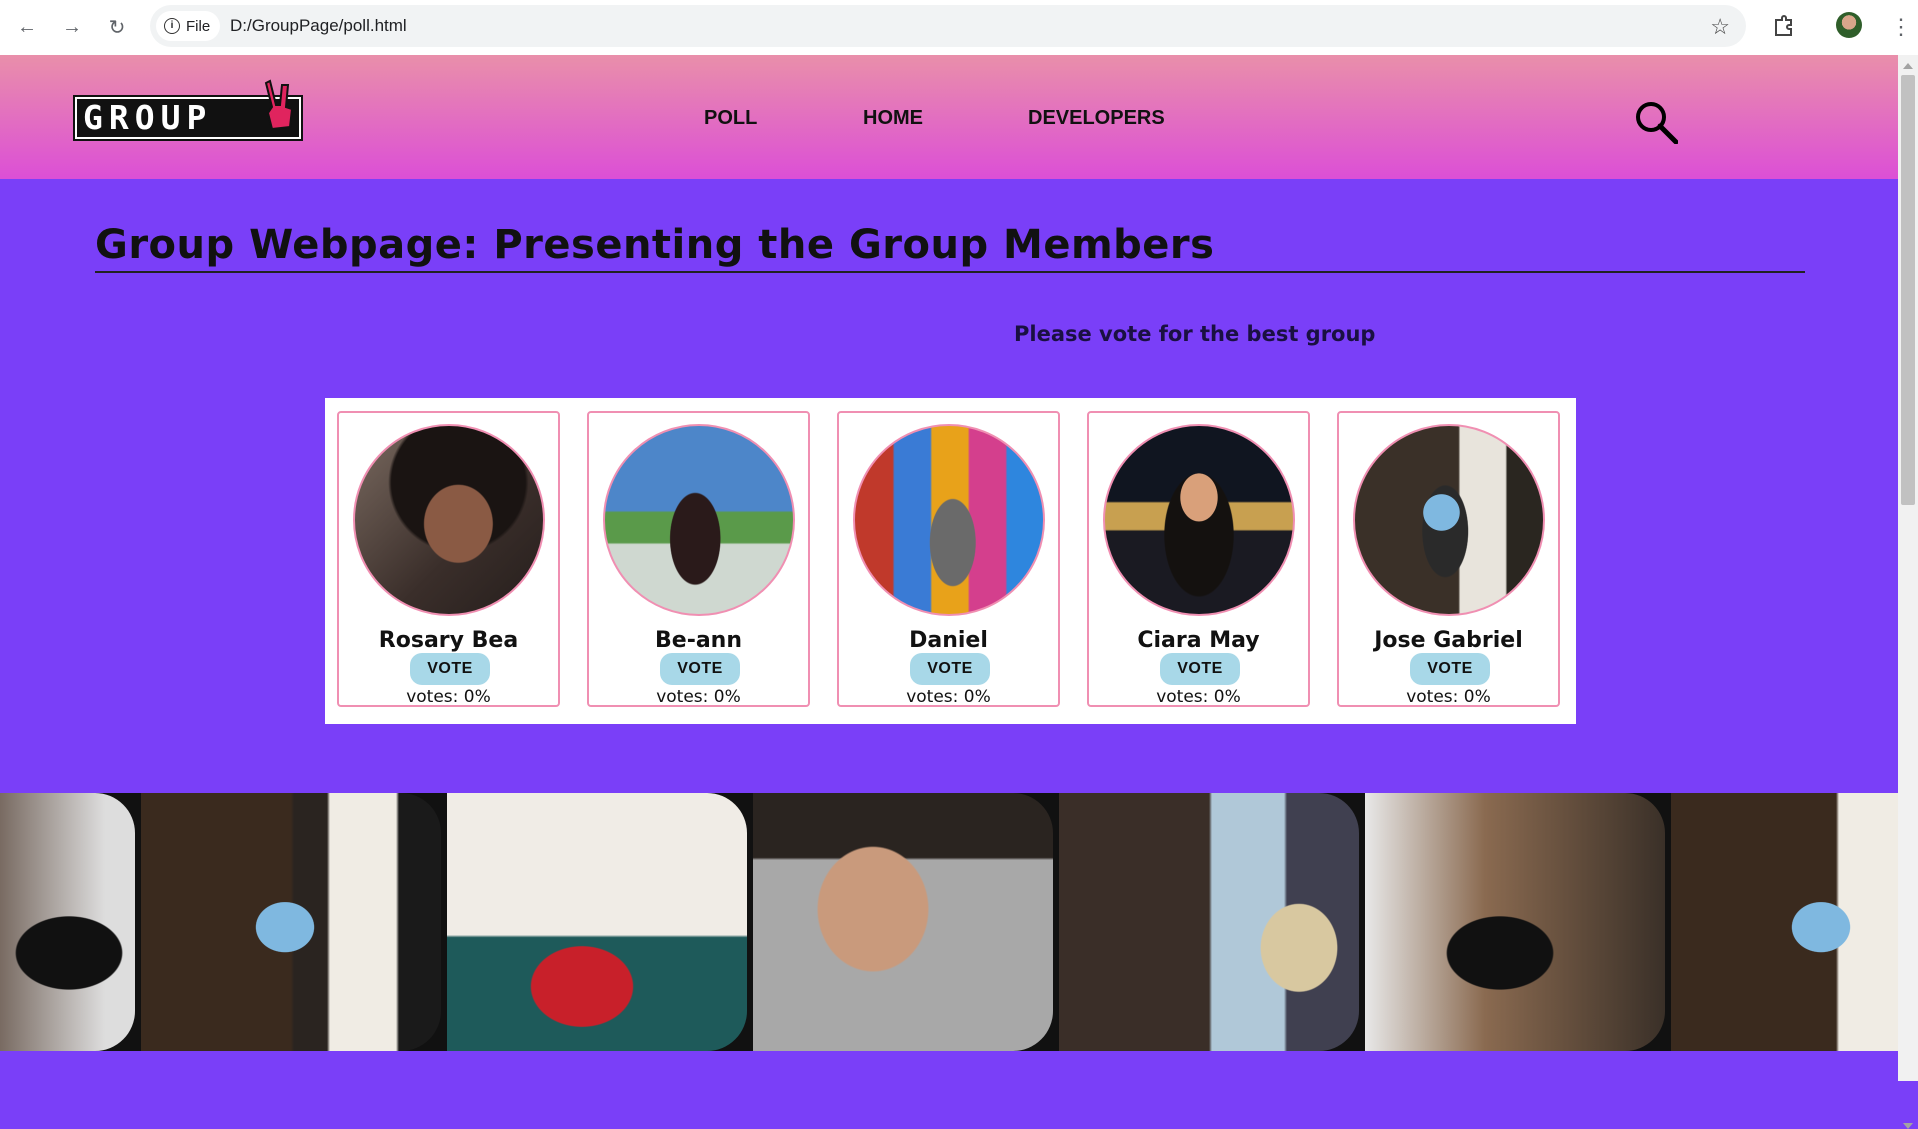 The width and height of the screenshot is (1918, 1129). What do you see at coordinates (72, 27) in the screenshot?
I see `forward-icon: →` at bounding box center [72, 27].